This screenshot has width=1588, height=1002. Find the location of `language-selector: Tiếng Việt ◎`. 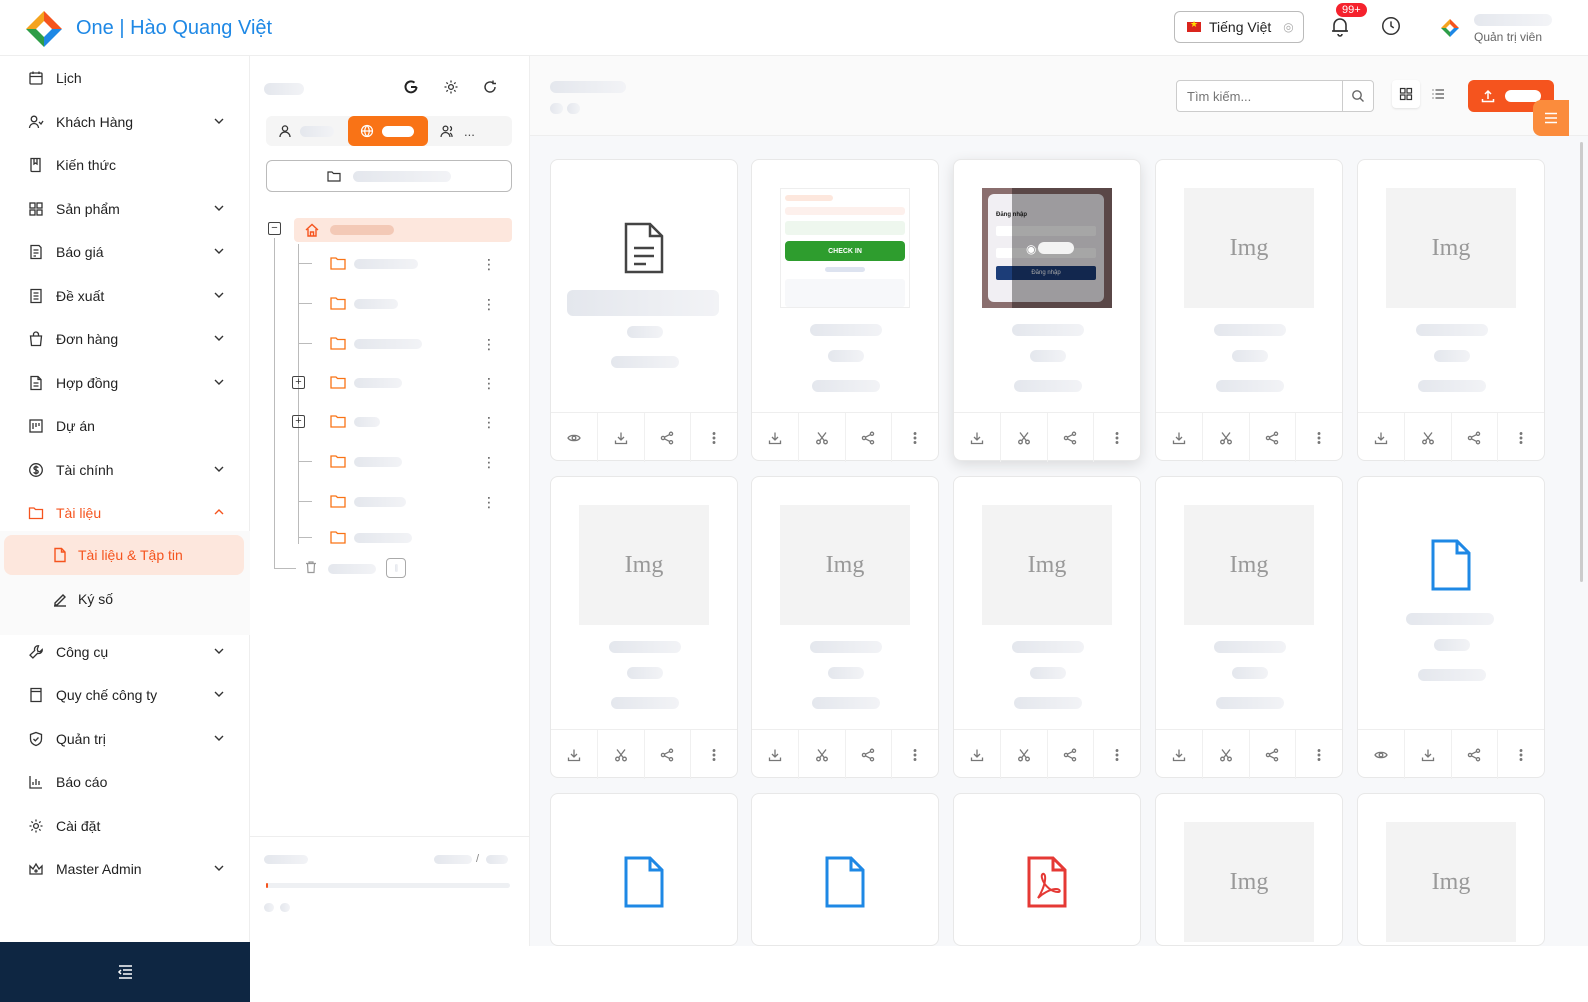

language-selector: Tiếng Việt ◎ is located at coordinates (1239, 27).